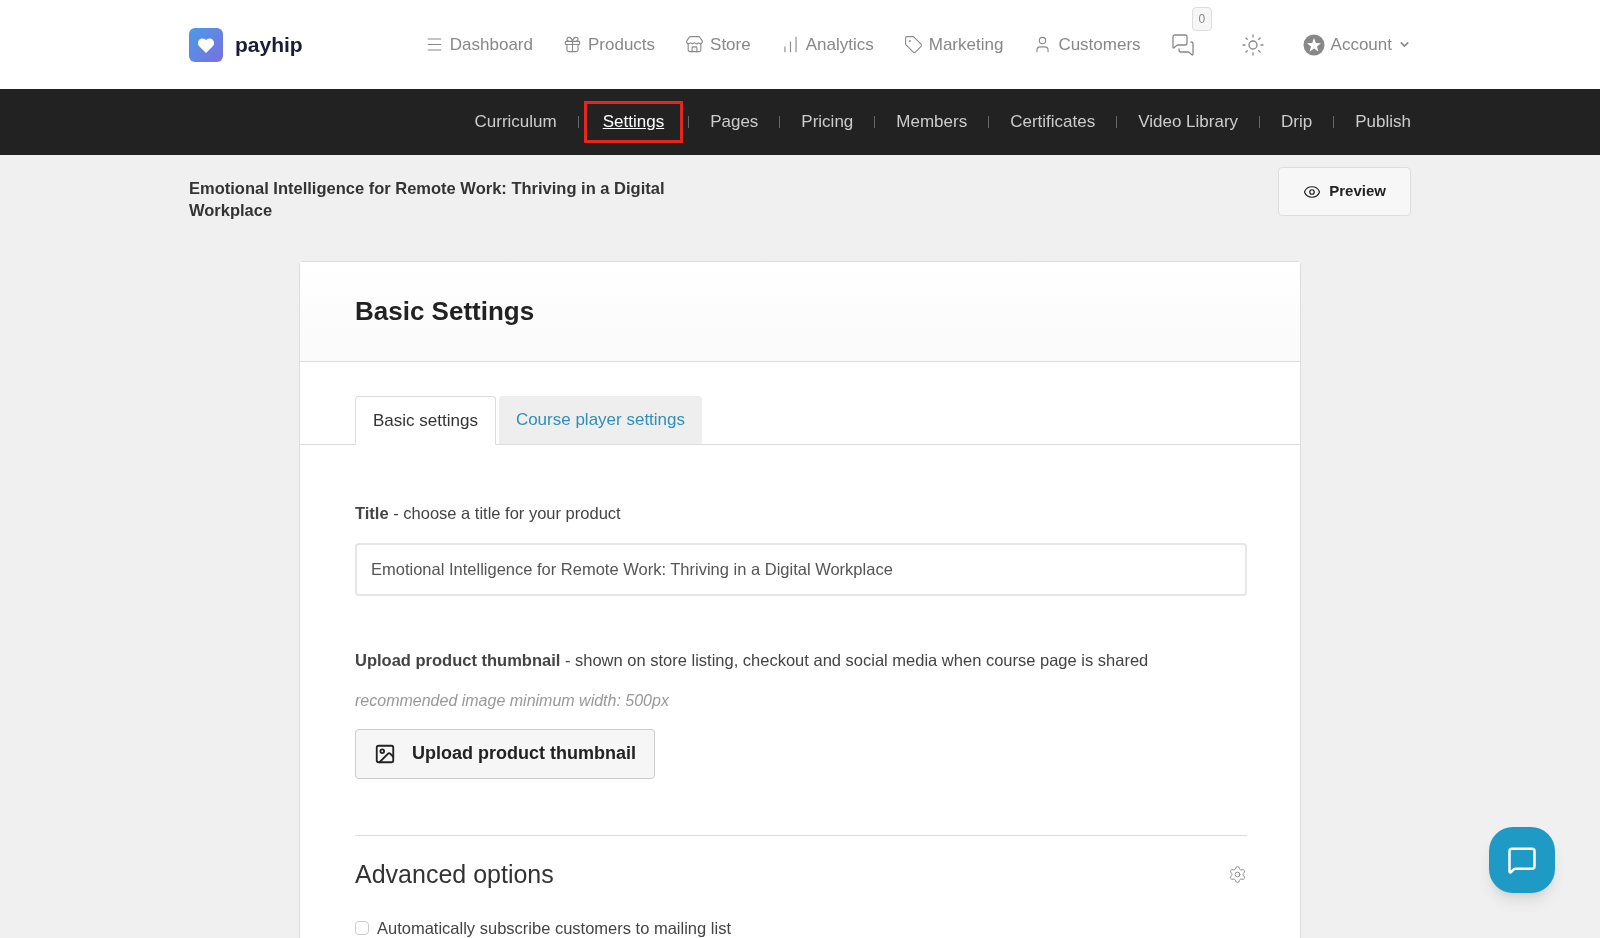  I want to click on field-label: Upload product thumbnail - shown on store listing, checkout and social media when course page is shared, so click(752, 660).